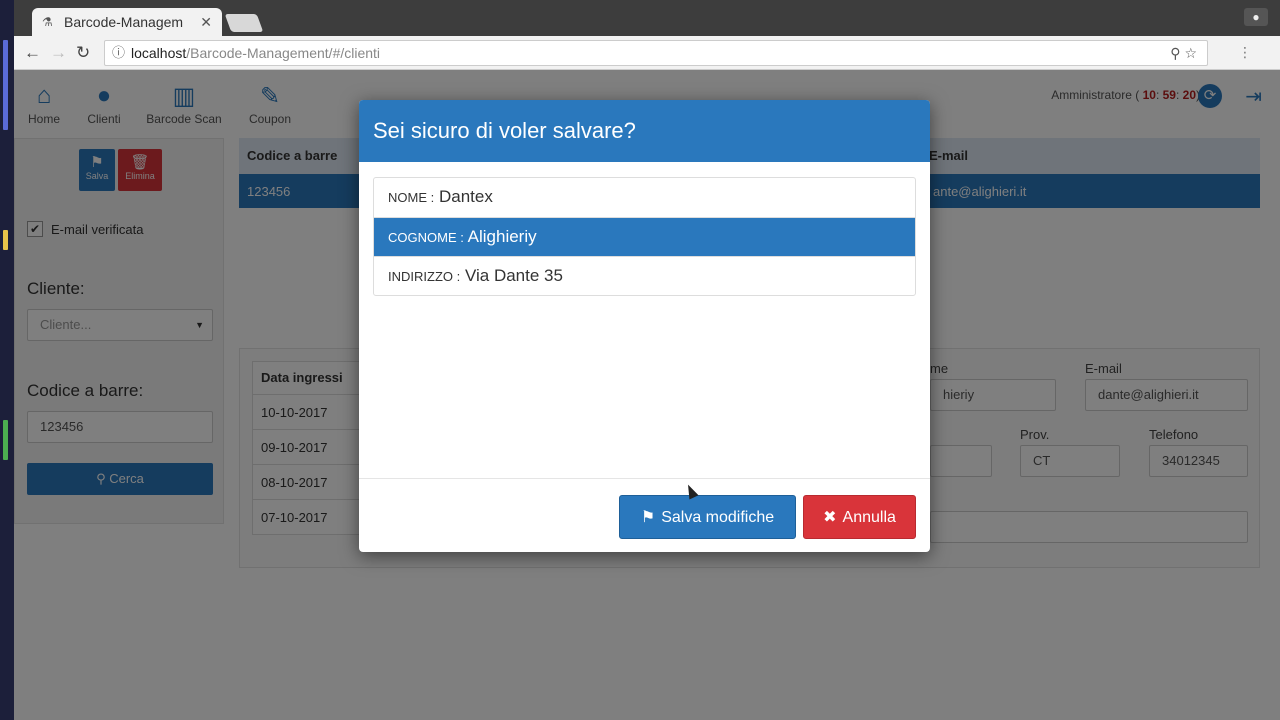 This screenshot has height=720, width=1280. What do you see at coordinates (206, 22) in the screenshot?
I see `close-icon: ✕` at bounding box center [206, 22].